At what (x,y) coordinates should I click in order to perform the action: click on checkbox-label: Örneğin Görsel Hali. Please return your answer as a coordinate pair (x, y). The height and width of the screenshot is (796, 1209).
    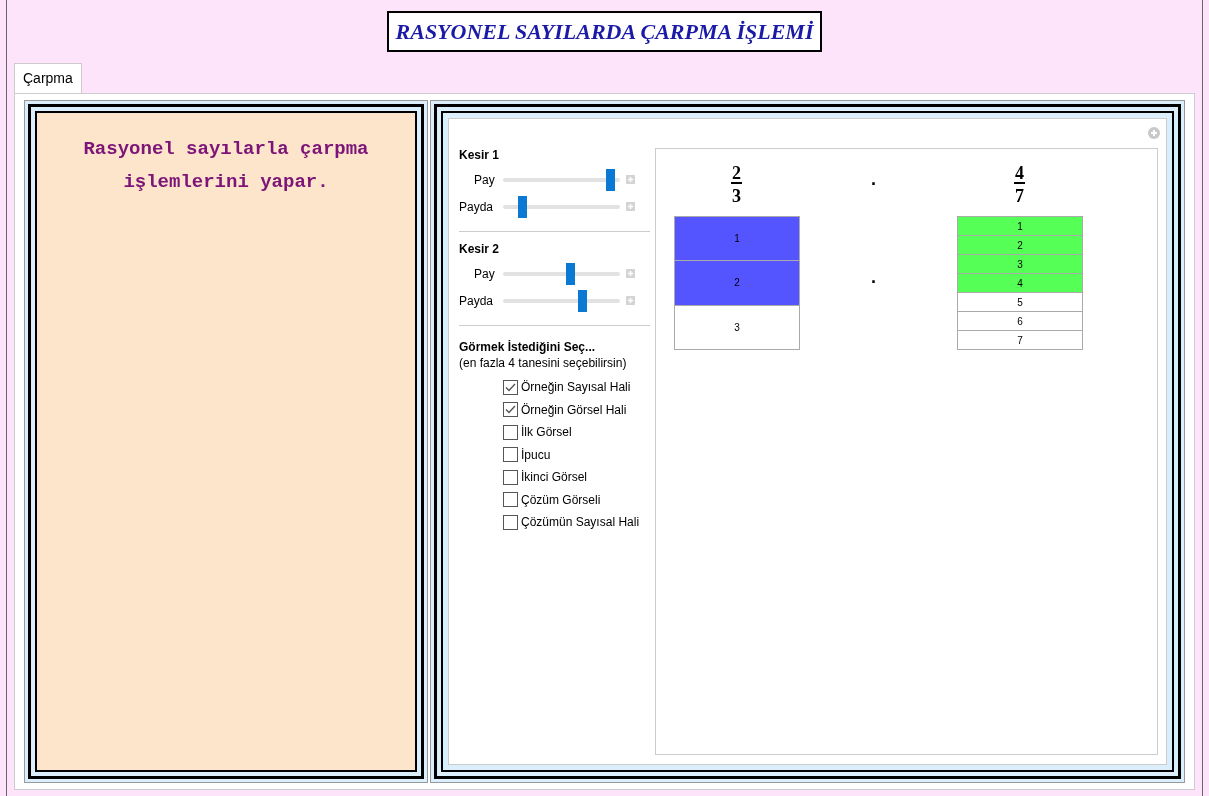
    Looking at the image, I should click on (574, 410).